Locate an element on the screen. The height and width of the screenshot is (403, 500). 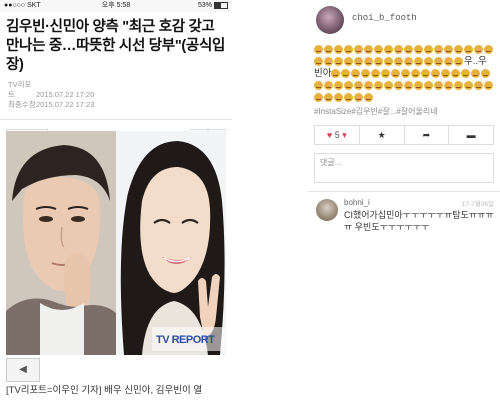
modified-date: 2015.07.22 17:23 is located at coordinates (65, 104).